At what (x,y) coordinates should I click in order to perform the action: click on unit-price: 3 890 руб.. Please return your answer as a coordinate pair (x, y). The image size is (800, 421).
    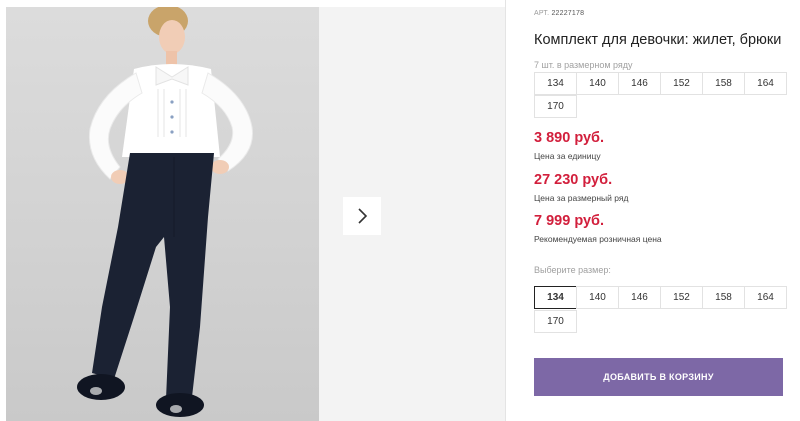
    Looking at the image, I should click on (569, 138).